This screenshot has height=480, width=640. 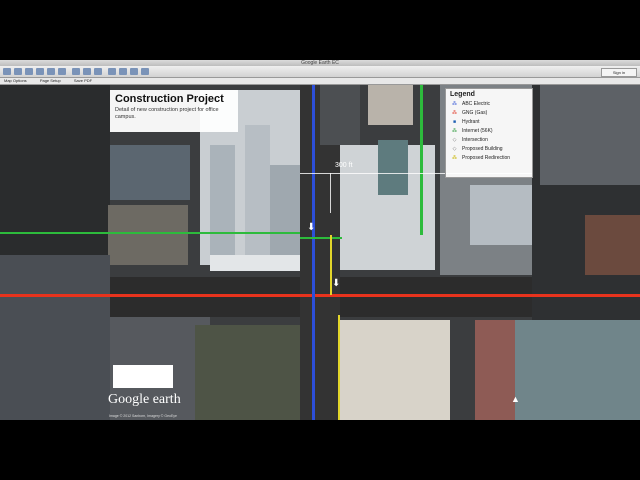 What do you see at coordinates (134, 71) in the screenshot?
I see `print-icon` at bounding box center [134, 71].